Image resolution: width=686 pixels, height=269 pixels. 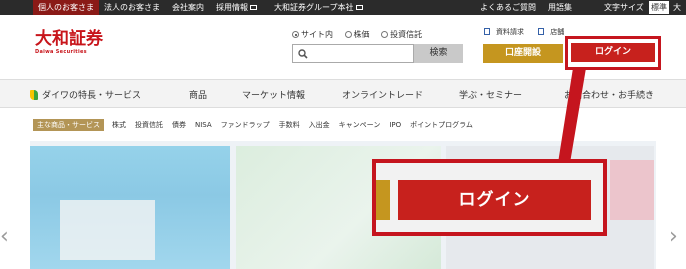 What do you see at coordinates (383, 200) in the screenshot?
I see `zoom-open-account-fragment` at bounding box center [383, 200].